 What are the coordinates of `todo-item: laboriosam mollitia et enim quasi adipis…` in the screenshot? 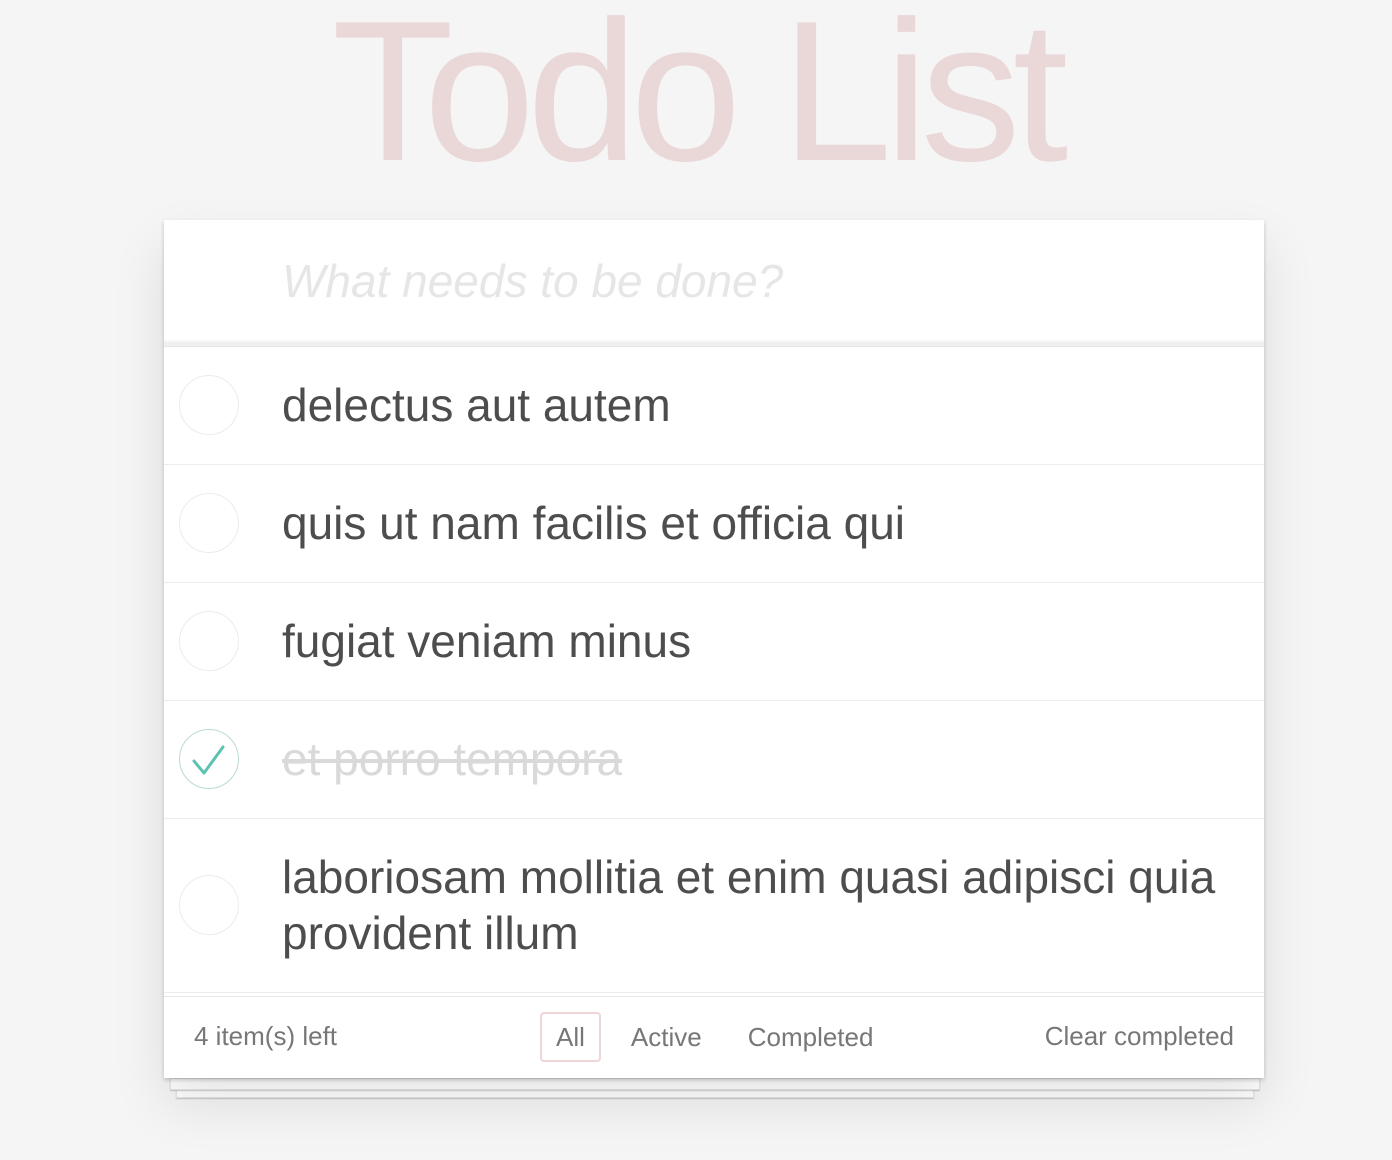 It's located at (714, 906).